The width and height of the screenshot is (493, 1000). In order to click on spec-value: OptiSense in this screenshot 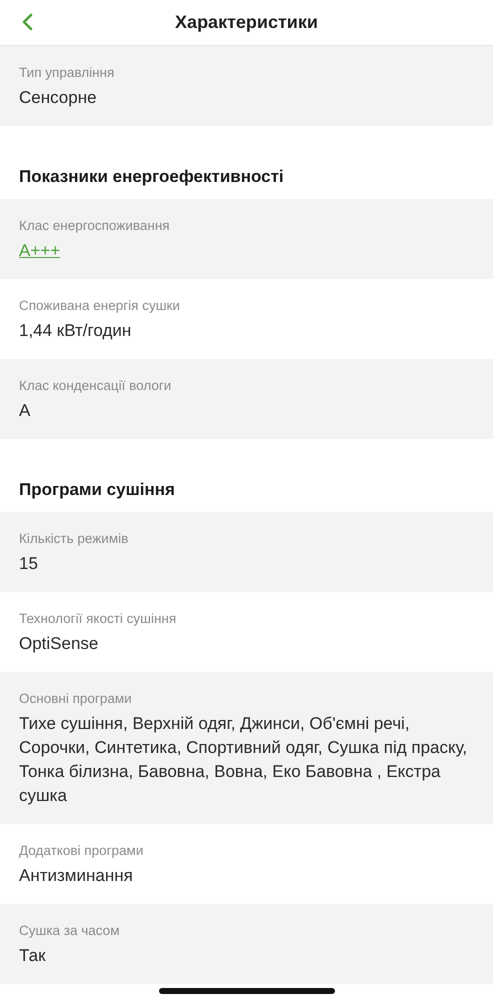, I will do `click(58, 644)`.